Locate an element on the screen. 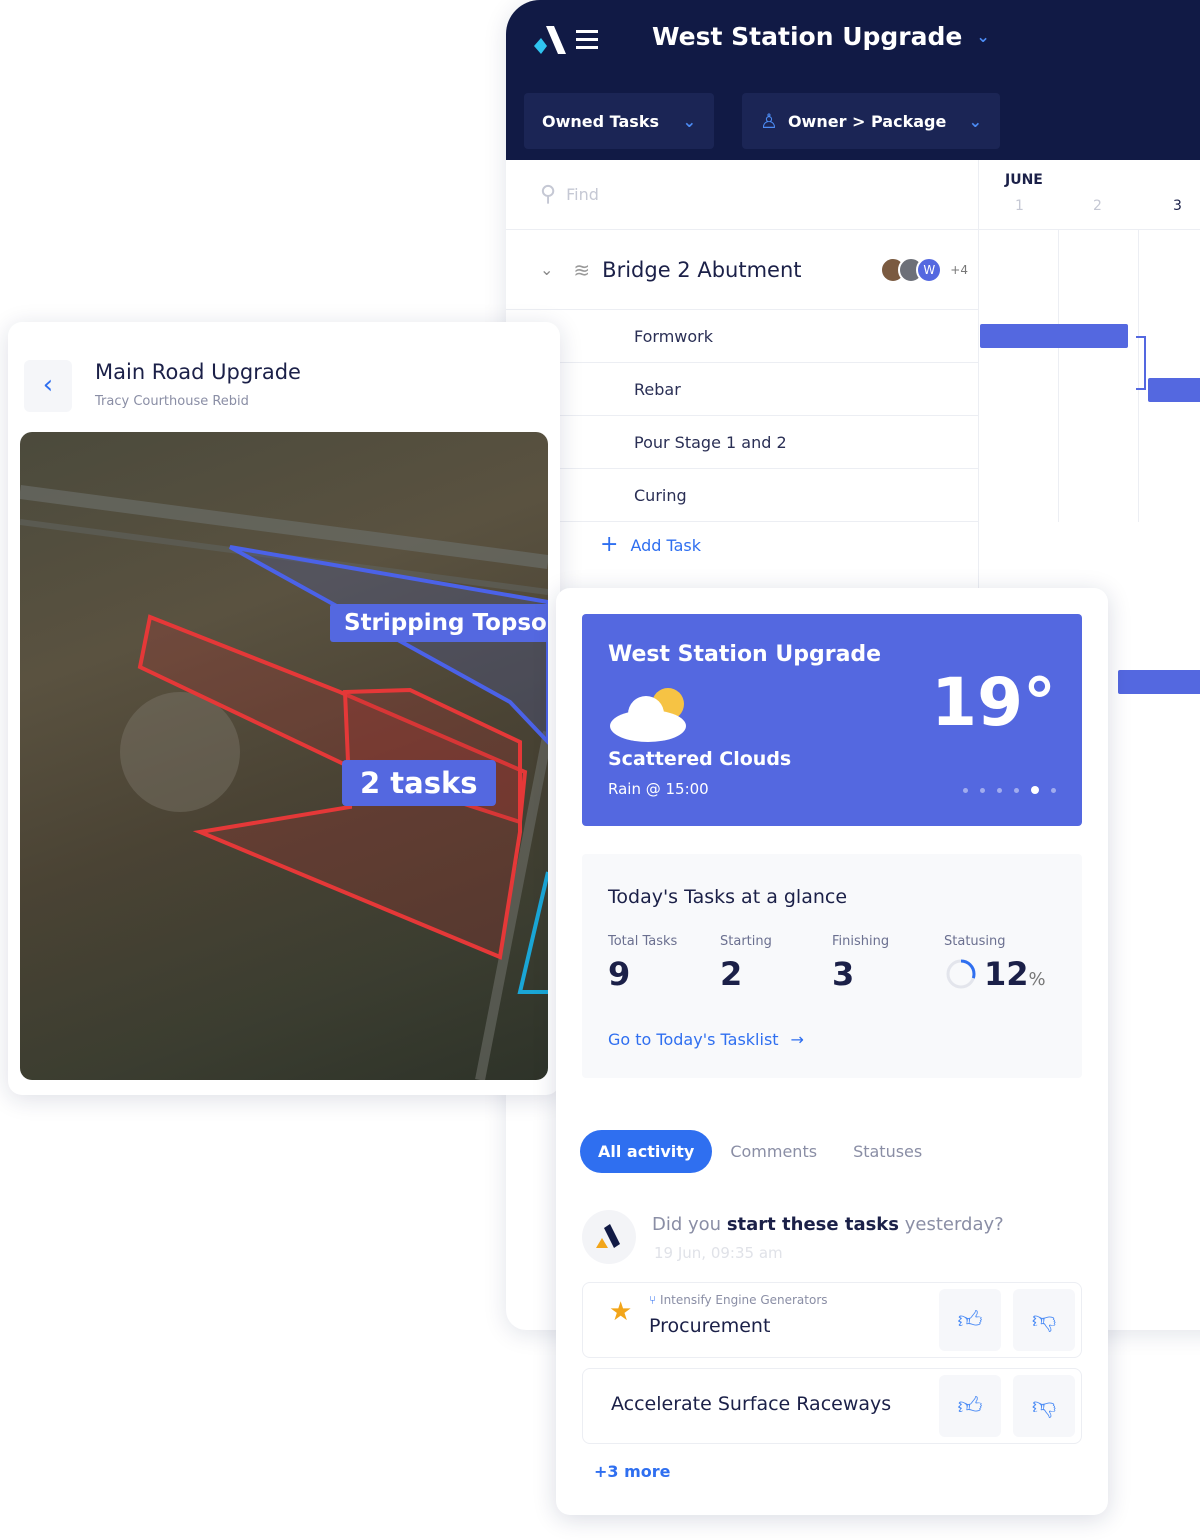  map-label: 2 tasks is located at coordinates (419, 783).